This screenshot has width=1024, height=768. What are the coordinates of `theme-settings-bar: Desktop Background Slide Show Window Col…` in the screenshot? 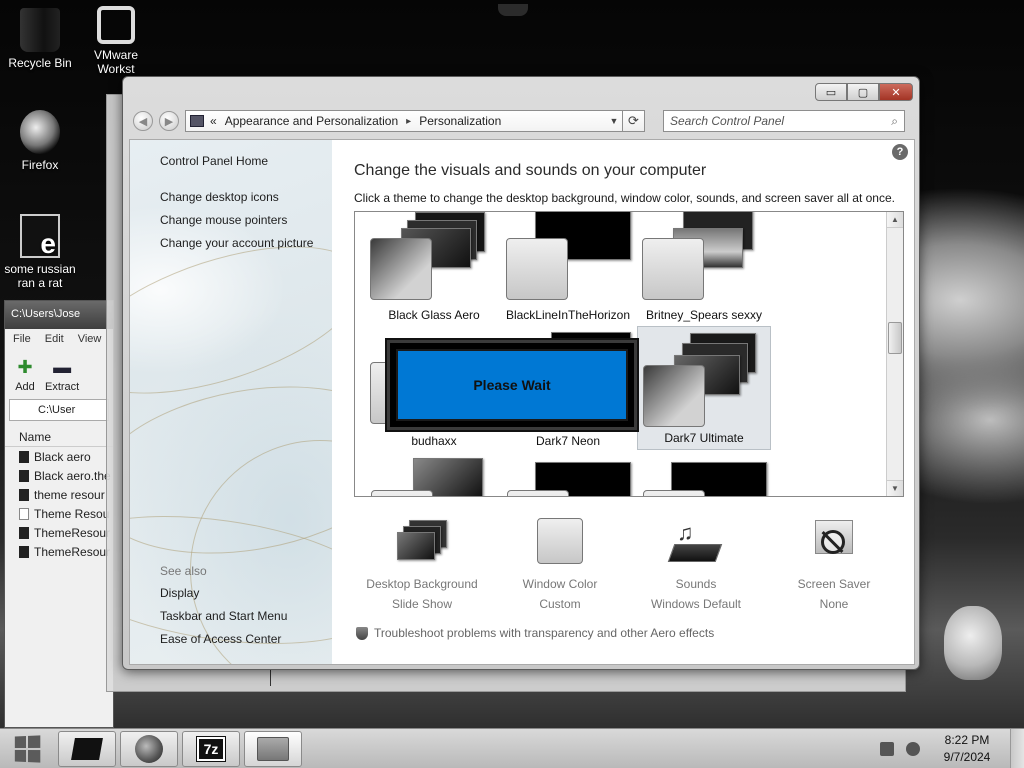 It's located at (629, 564).